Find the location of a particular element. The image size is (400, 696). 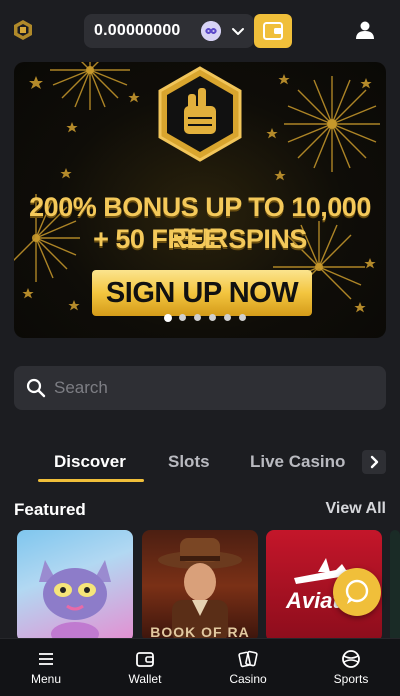

search-icon is located at coordinates (36, 388).